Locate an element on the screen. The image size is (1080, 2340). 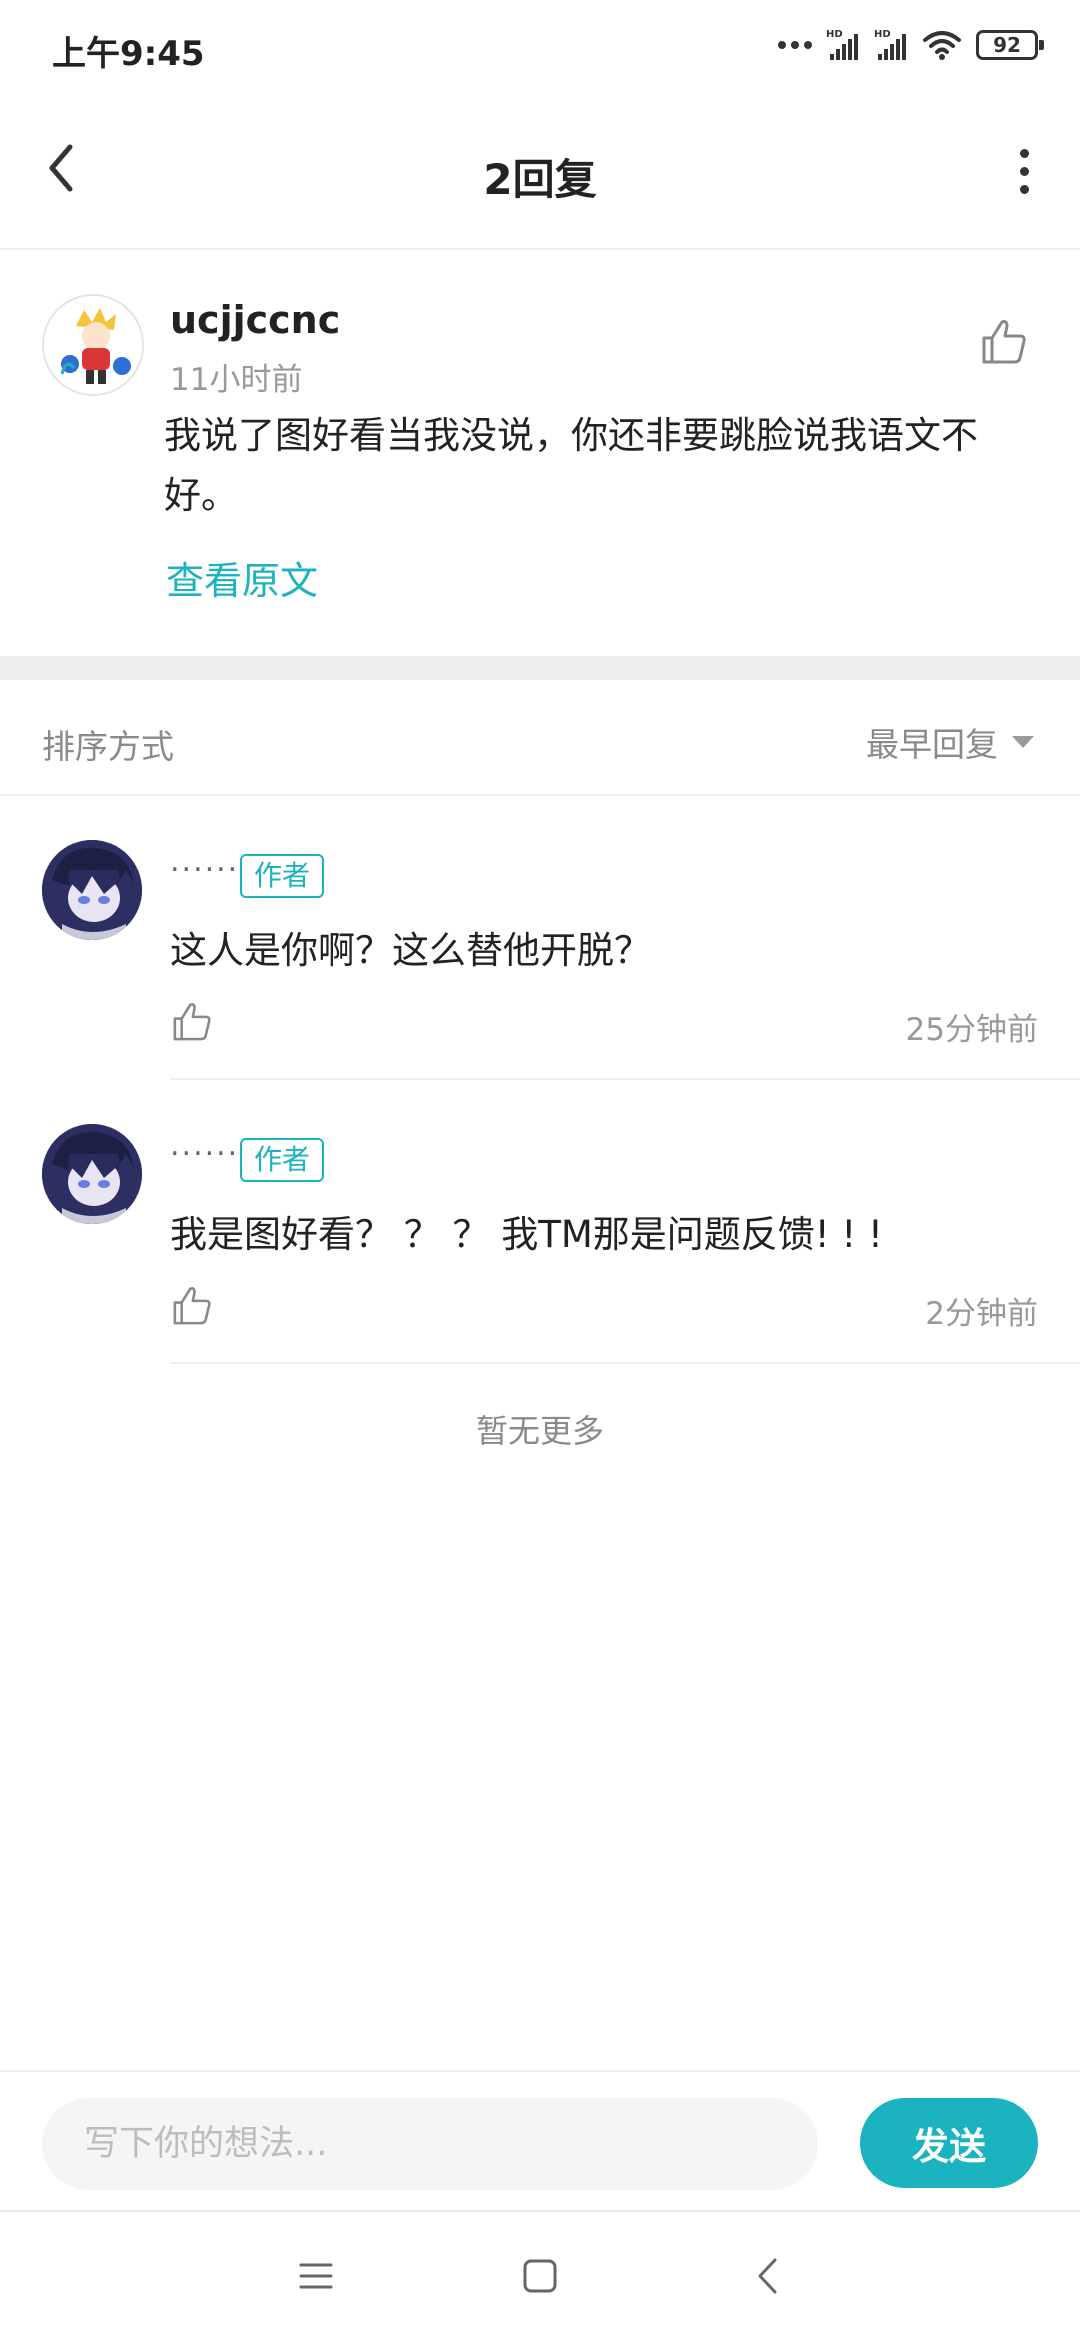
system-nav-bar is located at coordinates (540, 2275).